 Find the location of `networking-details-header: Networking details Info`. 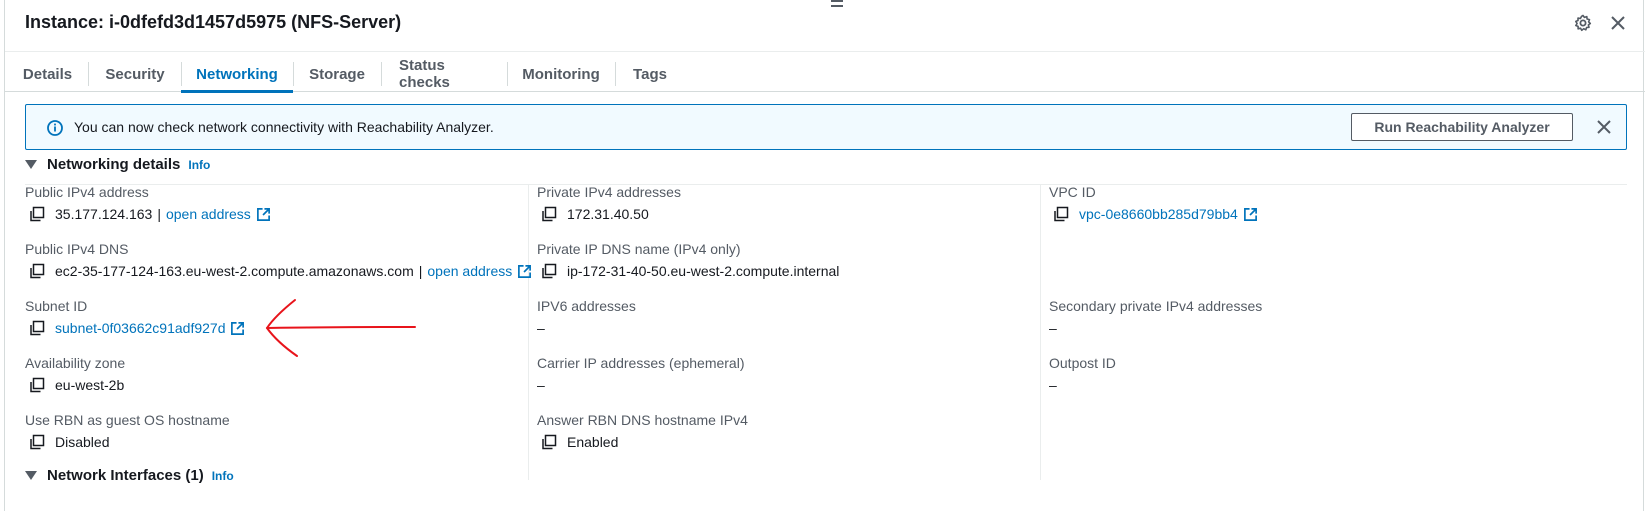

networking-details-header: Networking details Info is located at coordinates (117, 164).